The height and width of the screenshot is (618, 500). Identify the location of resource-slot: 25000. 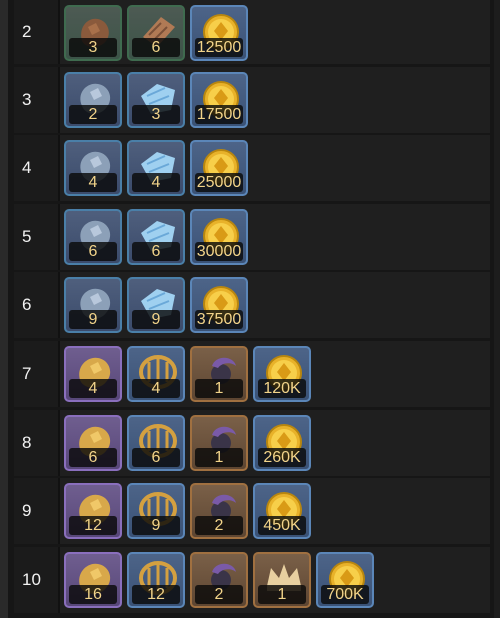
(219, 168).